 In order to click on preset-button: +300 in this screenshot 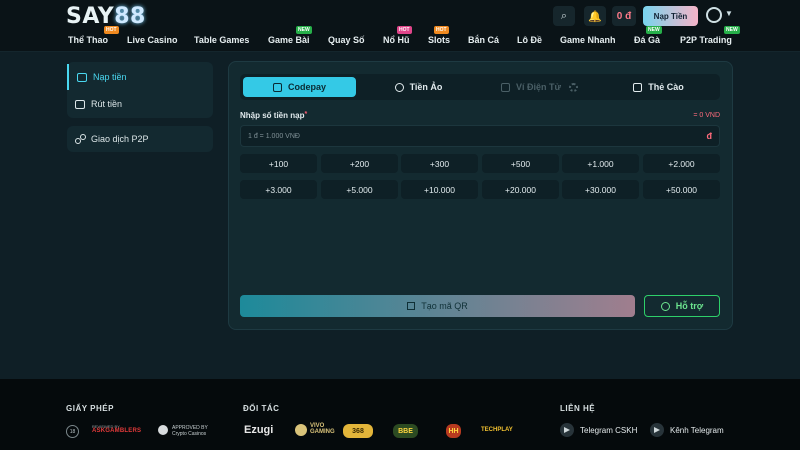, I will do `click(439, 163)`.